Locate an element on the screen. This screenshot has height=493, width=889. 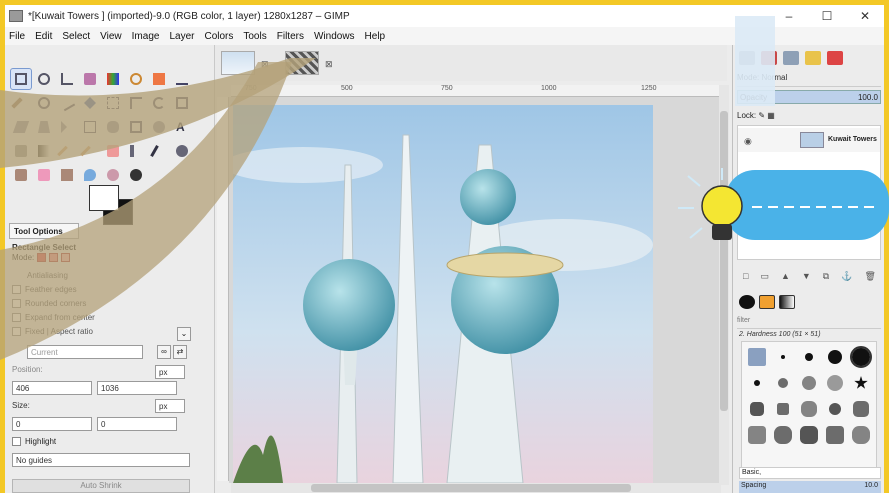
zoom-tool-icon is located at coordinates (44, 103).